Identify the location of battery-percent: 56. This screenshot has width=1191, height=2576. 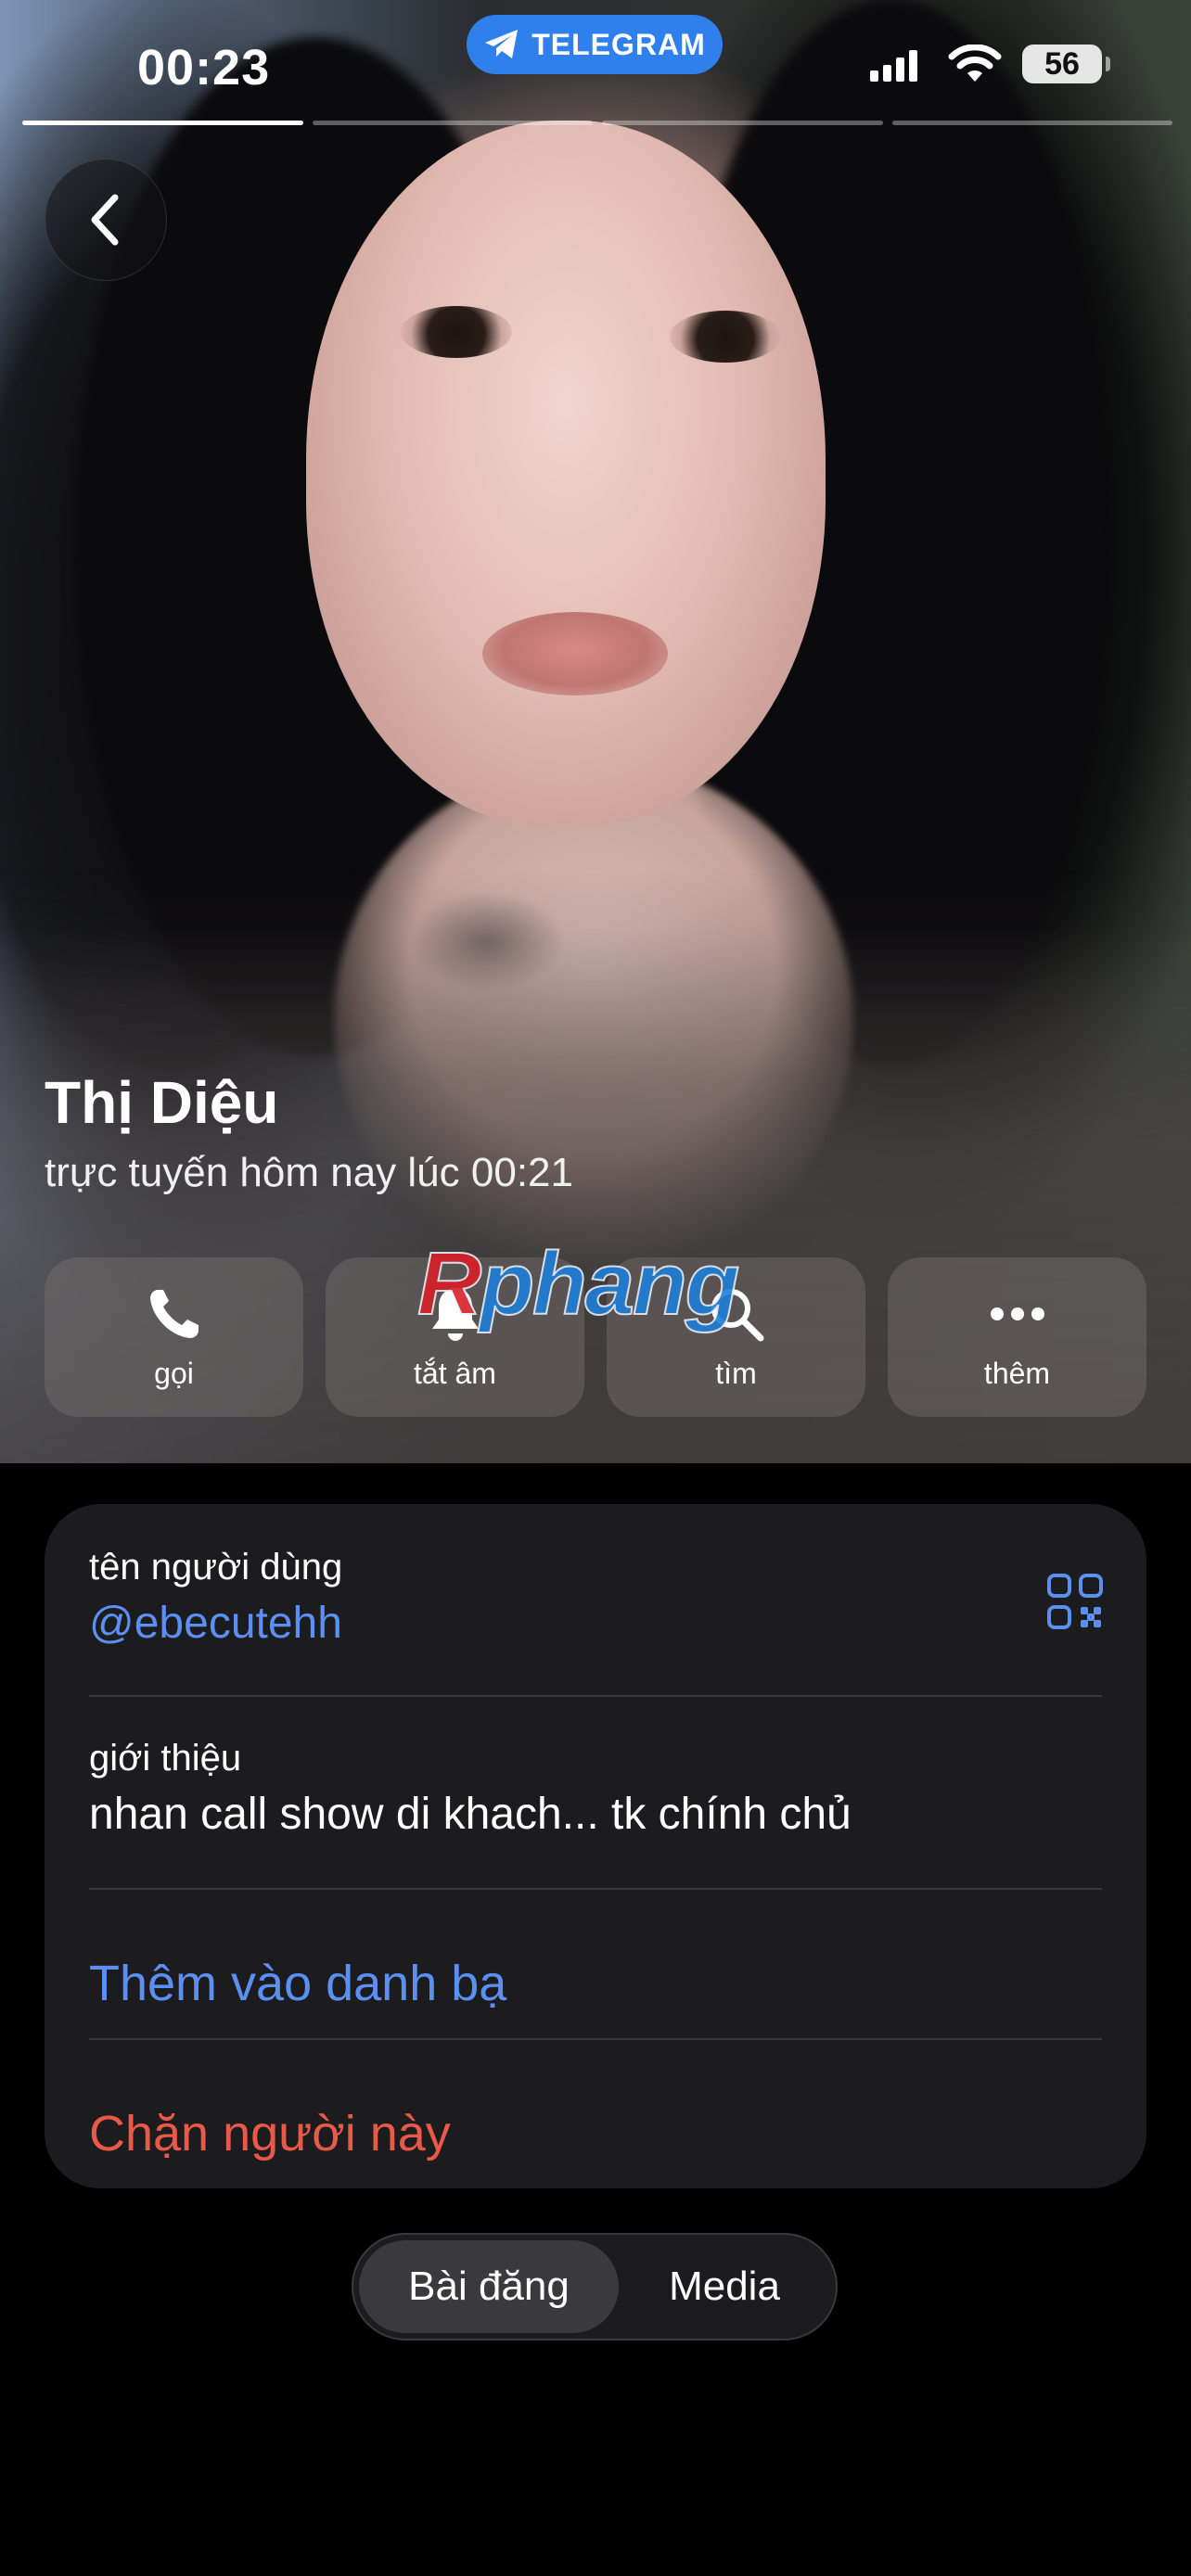
(1062, 64).